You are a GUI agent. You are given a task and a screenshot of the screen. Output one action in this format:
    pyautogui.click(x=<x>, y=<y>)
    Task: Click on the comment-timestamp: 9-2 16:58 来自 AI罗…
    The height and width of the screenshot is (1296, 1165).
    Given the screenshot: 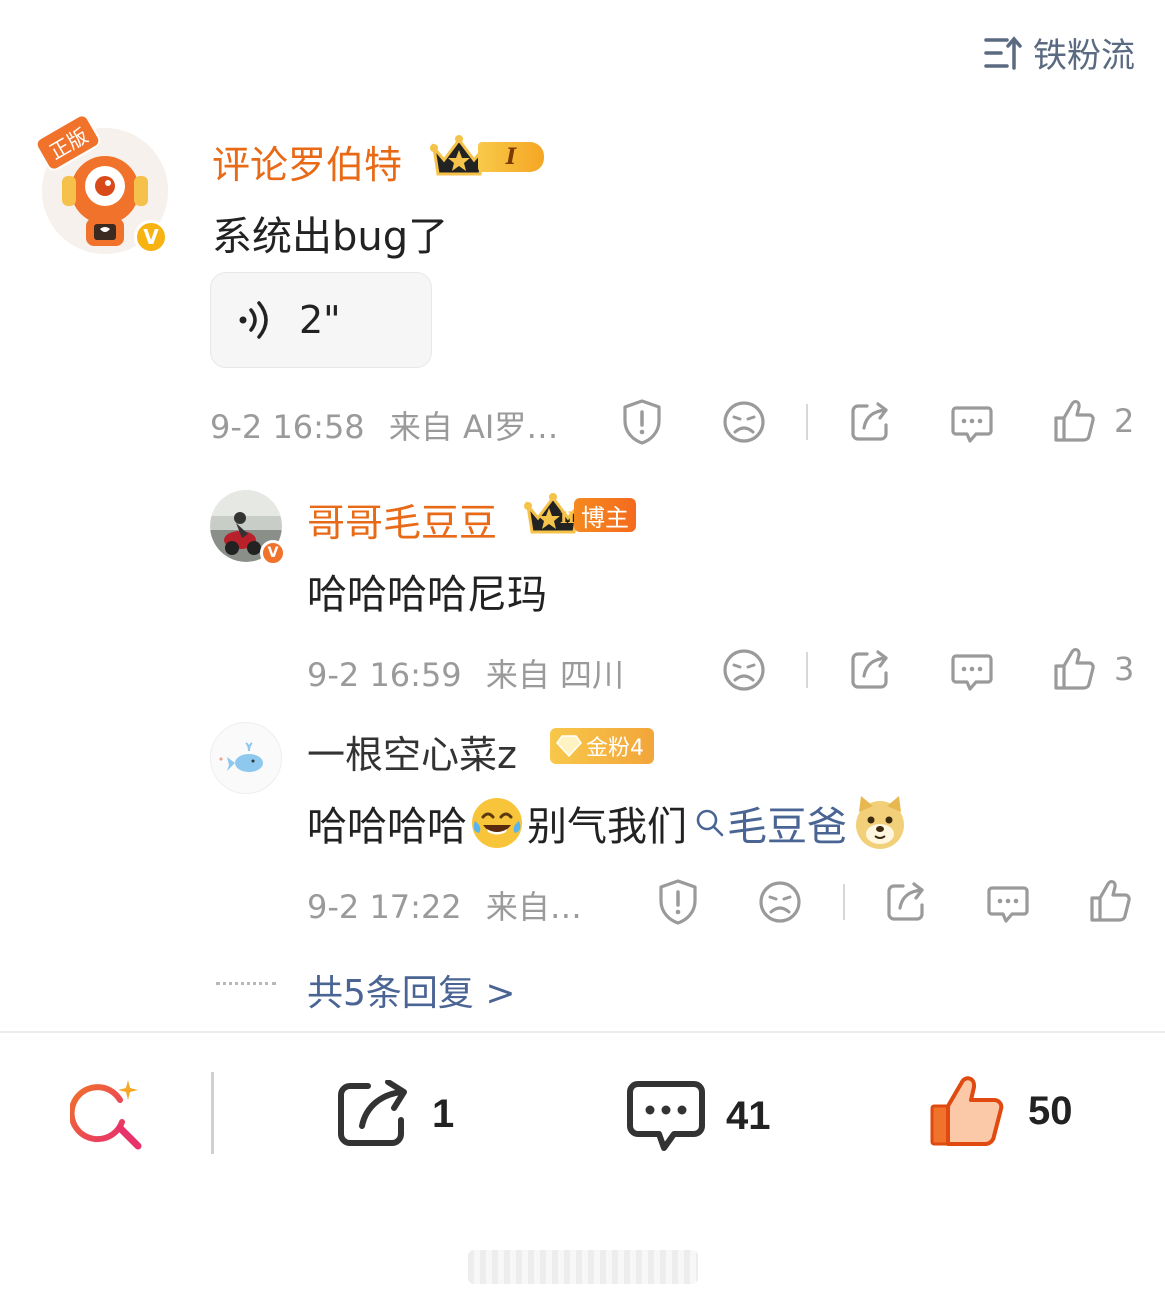 What is the action you would take?
    pyautogui.click(x=384, y=425)
    